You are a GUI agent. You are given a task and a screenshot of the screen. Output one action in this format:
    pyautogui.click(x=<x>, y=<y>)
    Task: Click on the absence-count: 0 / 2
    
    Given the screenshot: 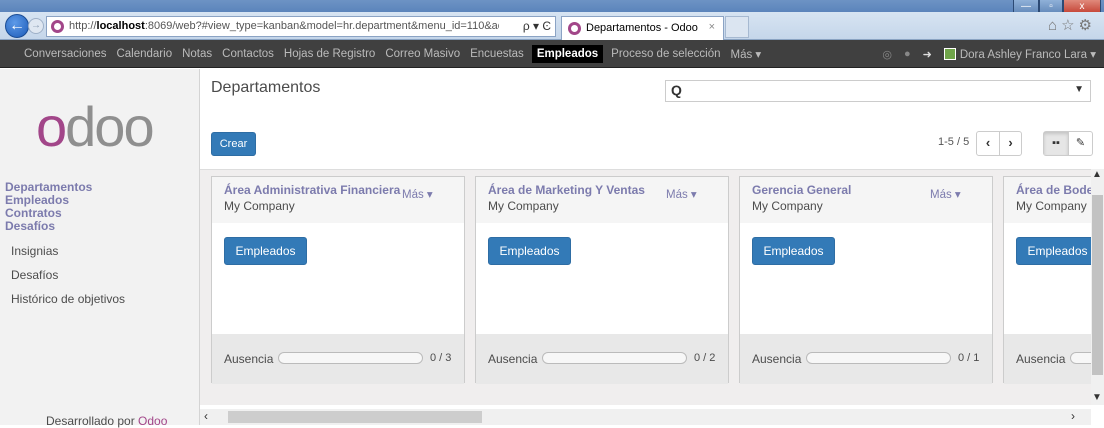 What is the action you would take?
    pyautogui.click(x=705, y=358)
    